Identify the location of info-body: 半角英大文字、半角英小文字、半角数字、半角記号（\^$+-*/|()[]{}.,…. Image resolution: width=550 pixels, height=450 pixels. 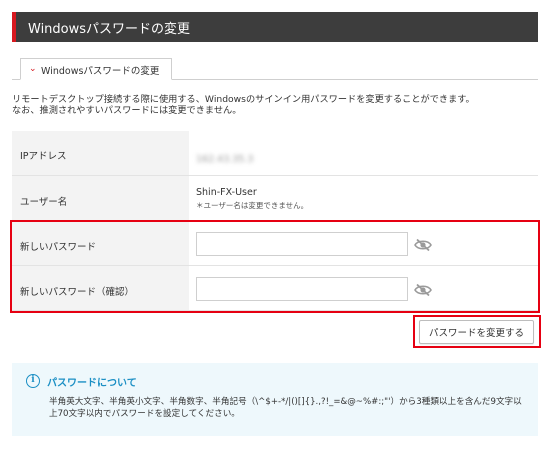
(285, 408).